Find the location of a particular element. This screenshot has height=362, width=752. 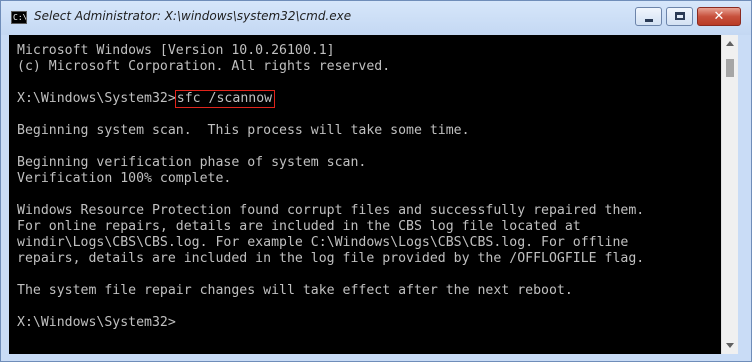

close-icon: ✕ is located at coordinates (719, 16).